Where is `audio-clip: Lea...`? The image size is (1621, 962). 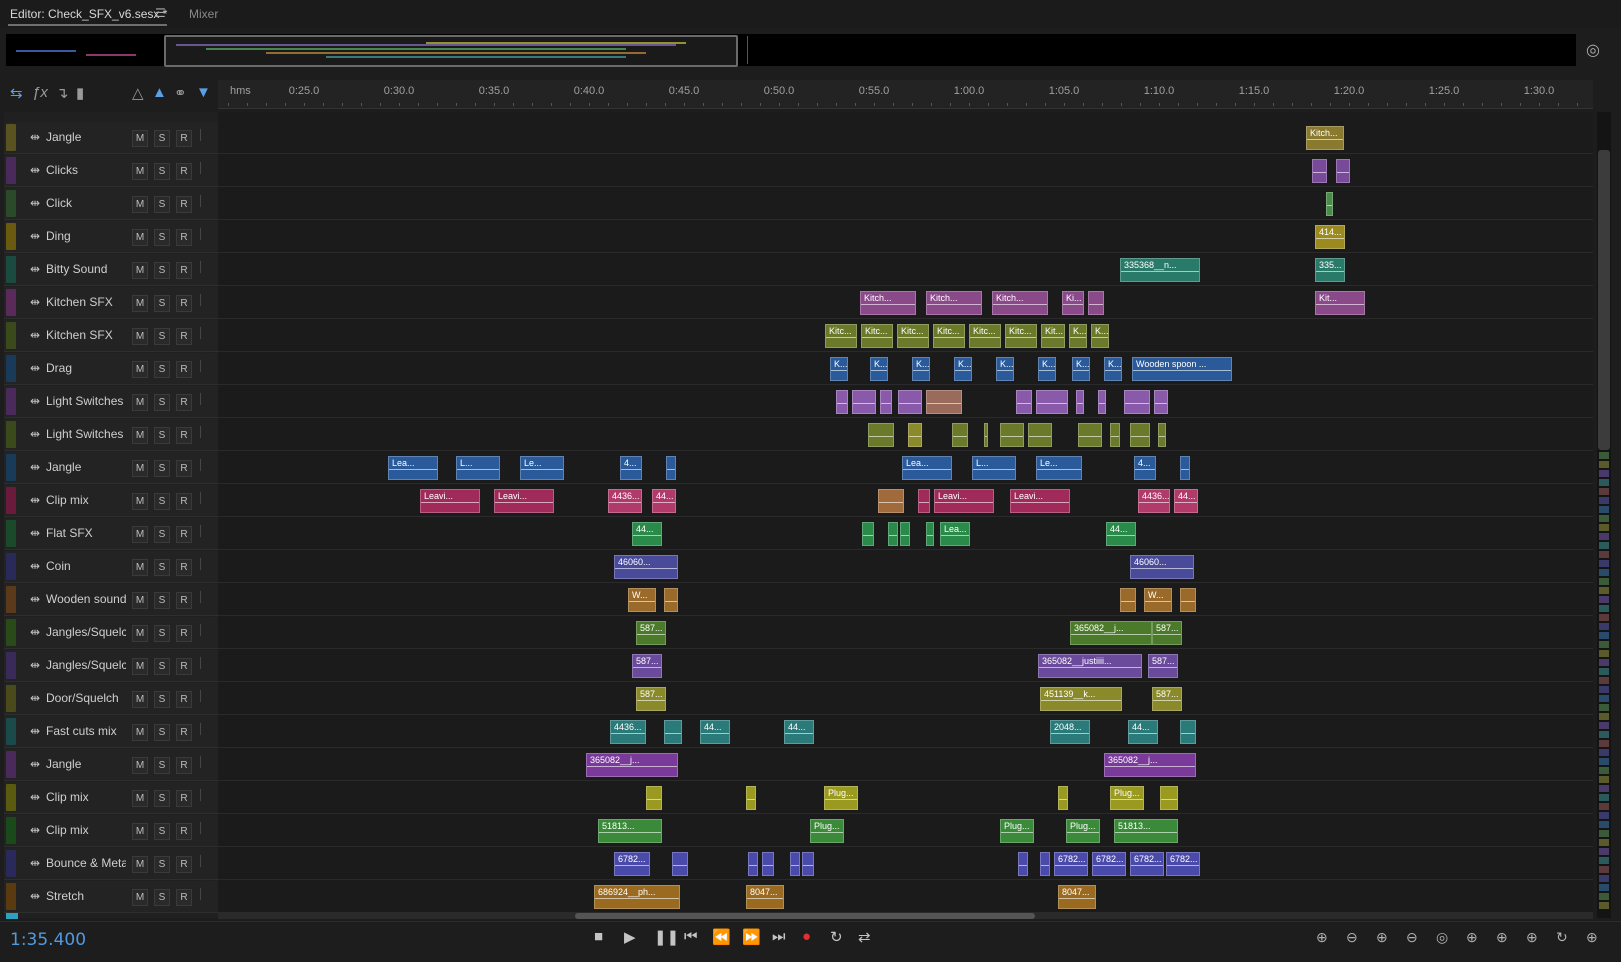
audio-clip: Lea... is located at coordinates (955, 534).